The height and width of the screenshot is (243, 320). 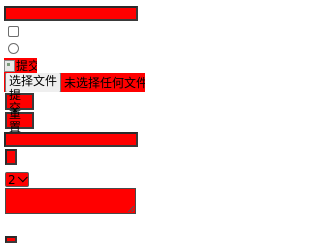 I want to click on file-status-text: 未选择任何文件, so click(x=104, y=83).